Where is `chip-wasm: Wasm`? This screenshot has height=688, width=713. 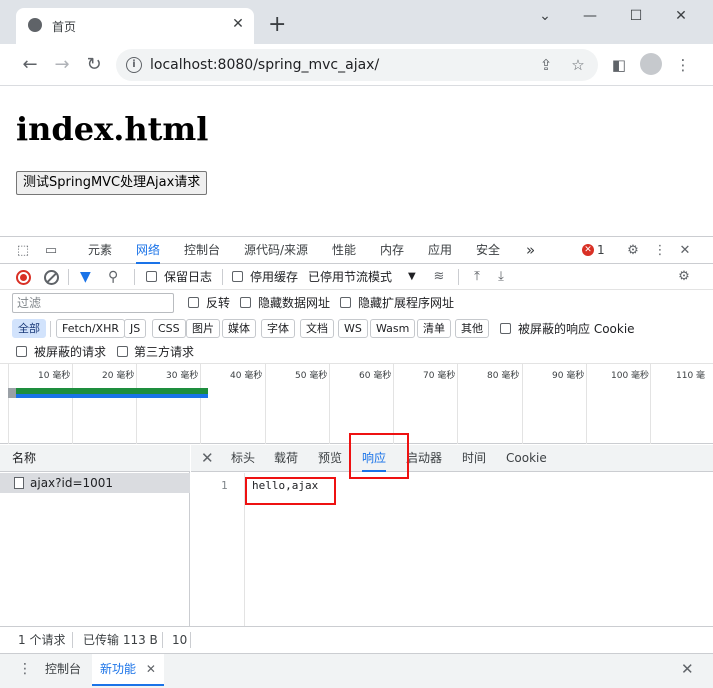
chip-wasm: Wasm is located at coordinates (393, 328).